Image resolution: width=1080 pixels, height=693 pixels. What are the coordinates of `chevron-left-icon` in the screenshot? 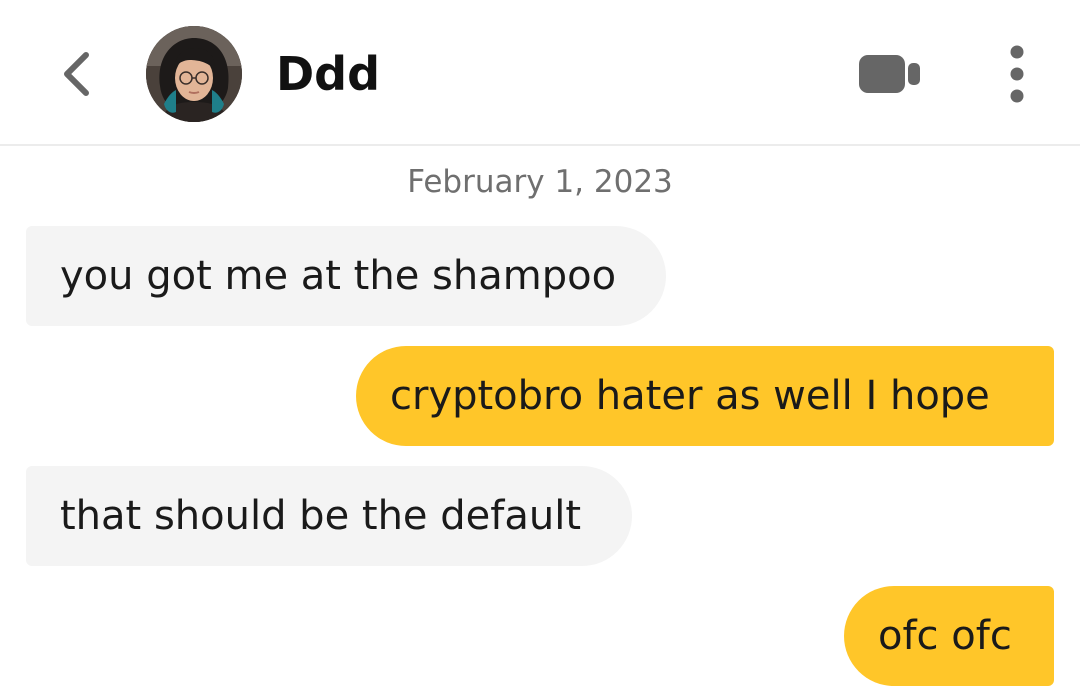 It's located at (76, 74).